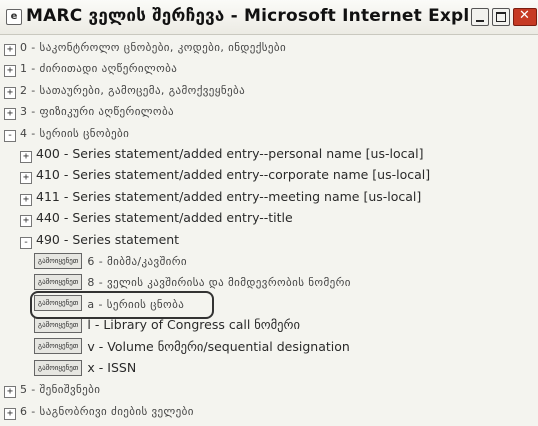  I want to click on minimize-button, so click(480, 17).